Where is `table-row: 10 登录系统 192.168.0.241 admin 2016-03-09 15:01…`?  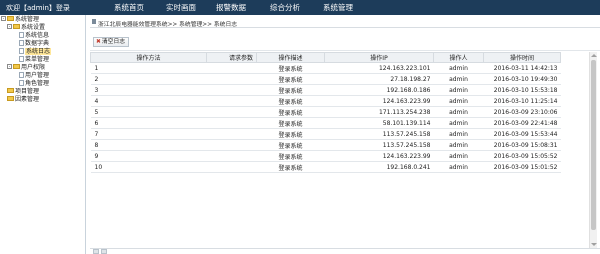
table-row: 10 登录系统 192.168.0.241 admin 2016-03-09 15:01… is located at coordinates (325, 167).